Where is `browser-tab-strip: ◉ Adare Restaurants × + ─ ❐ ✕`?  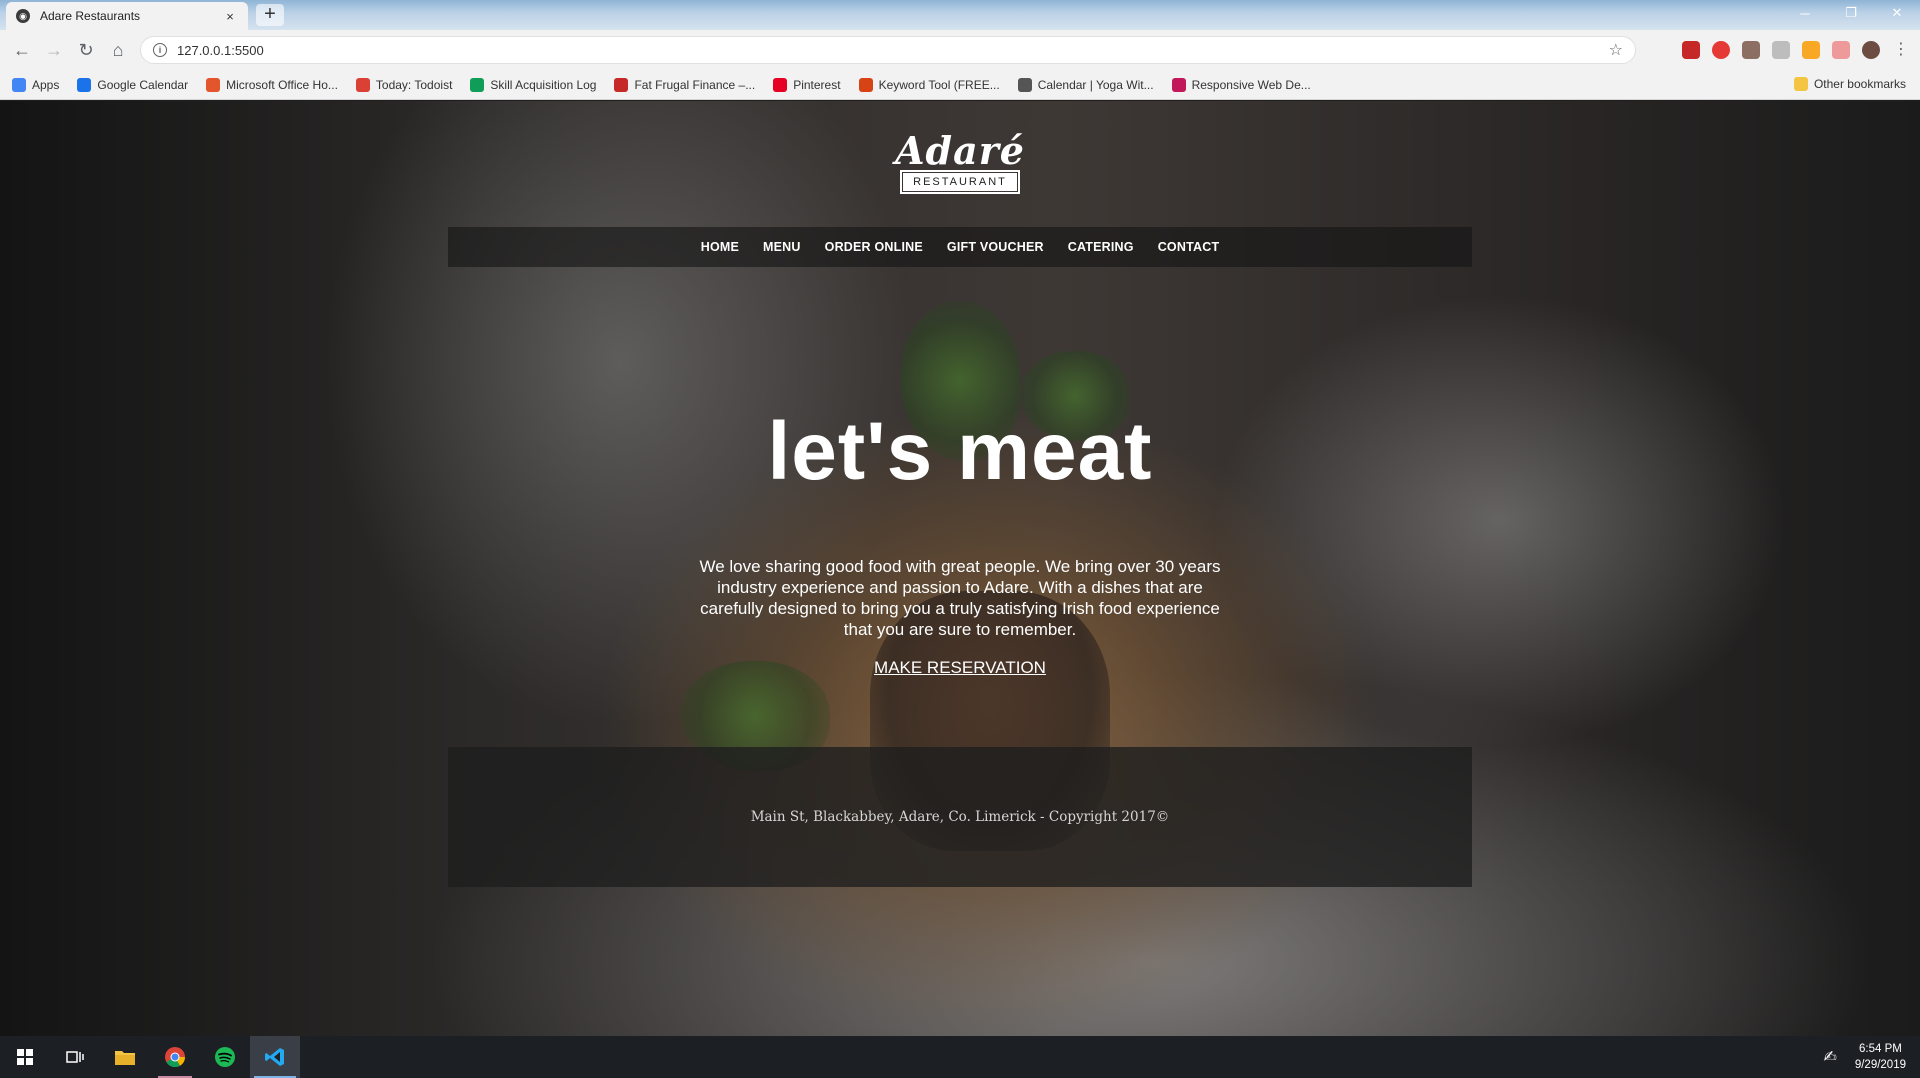 browser-tab-strip: ◉ Adare Restaurants × + ─ ❐ ✕ is located at coordinates (960, 15).